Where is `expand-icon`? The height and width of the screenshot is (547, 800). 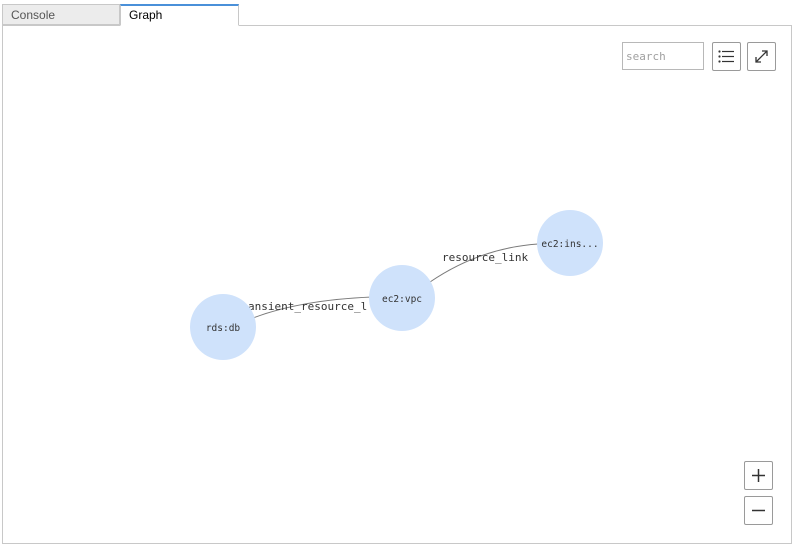 expand-icon is located at coordinates (761, 56).